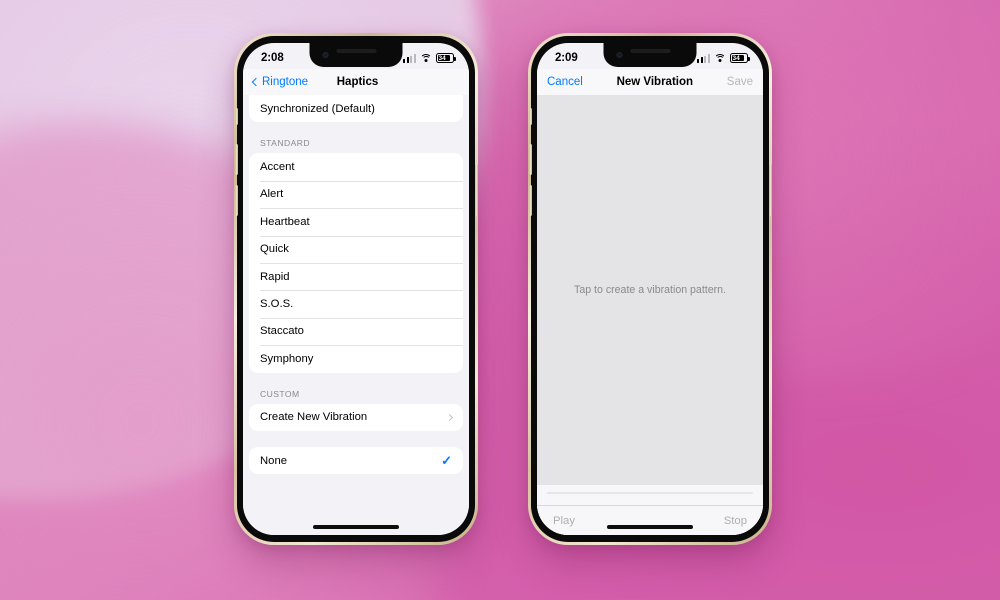 This screenshot has width=1000, height=600. What do you see at coordinates (356, 358) in the screenshot?
I see `list-item: Symphony` at bounding box center [356, 358].